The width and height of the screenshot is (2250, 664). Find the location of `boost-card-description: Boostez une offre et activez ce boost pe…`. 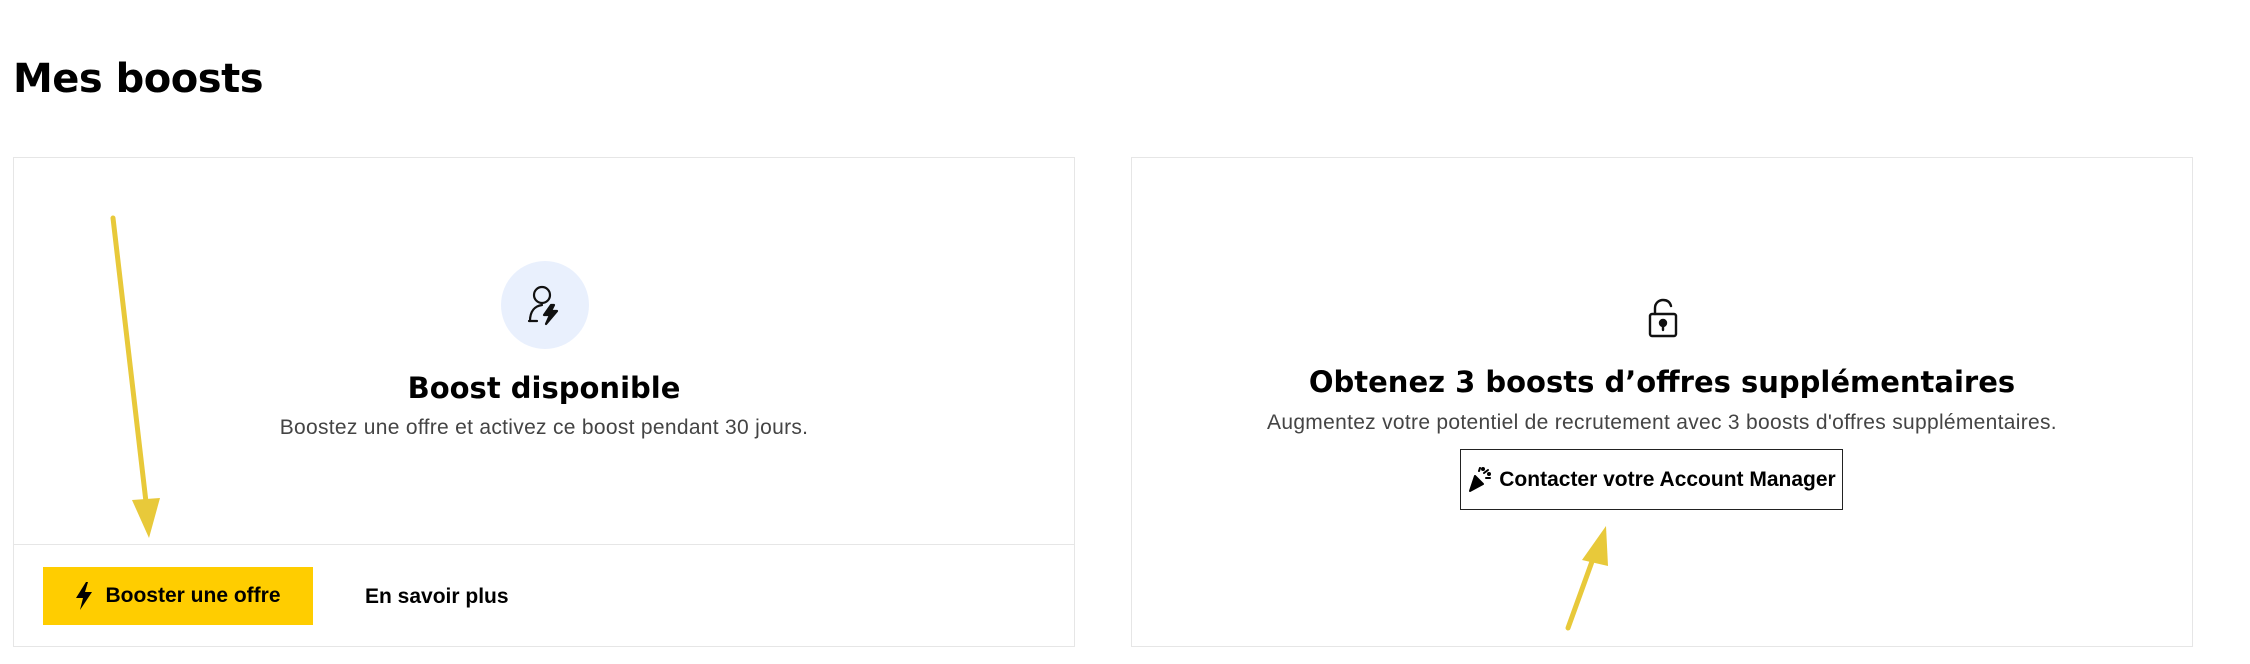

boost-card-description: Boostez une offre et activez ce boost pe… is located at coordinates (544, 427).